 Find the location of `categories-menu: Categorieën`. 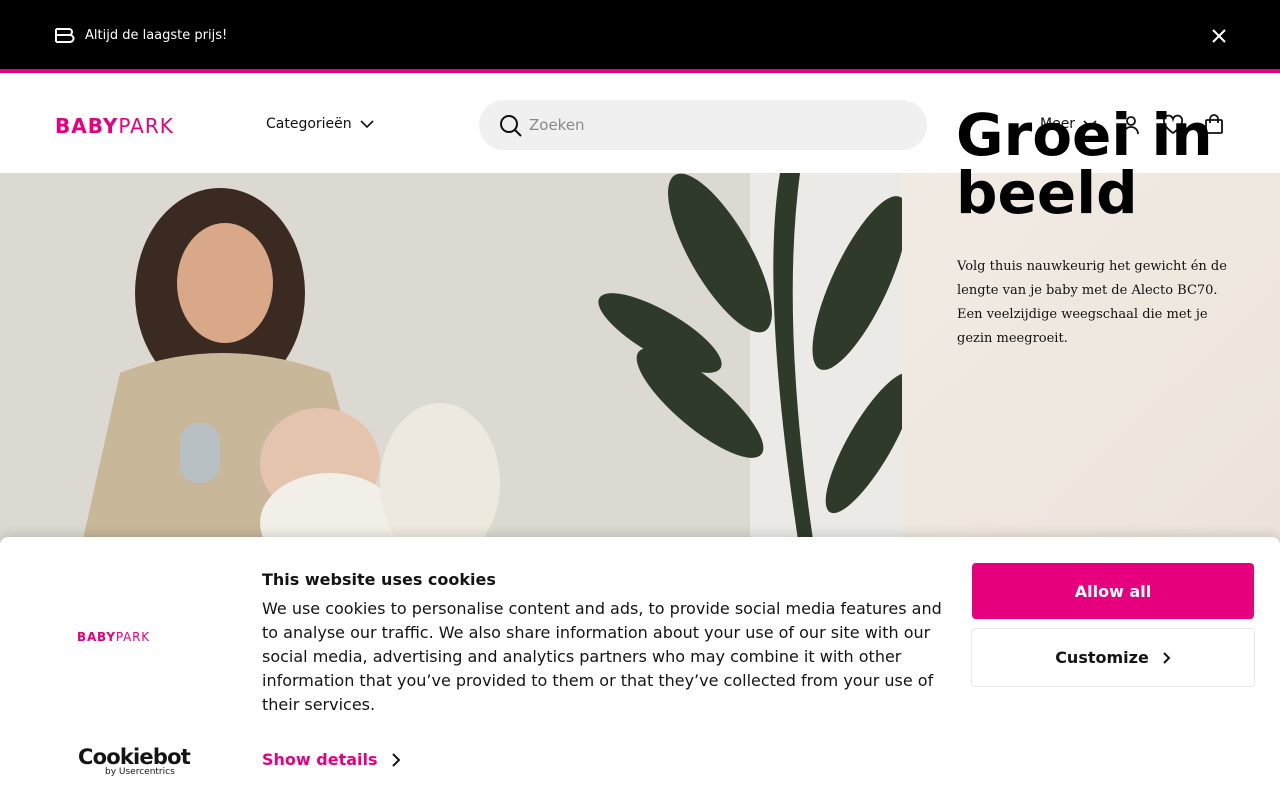

categories-menu: Categorieën is located at coordinates (320, 124).